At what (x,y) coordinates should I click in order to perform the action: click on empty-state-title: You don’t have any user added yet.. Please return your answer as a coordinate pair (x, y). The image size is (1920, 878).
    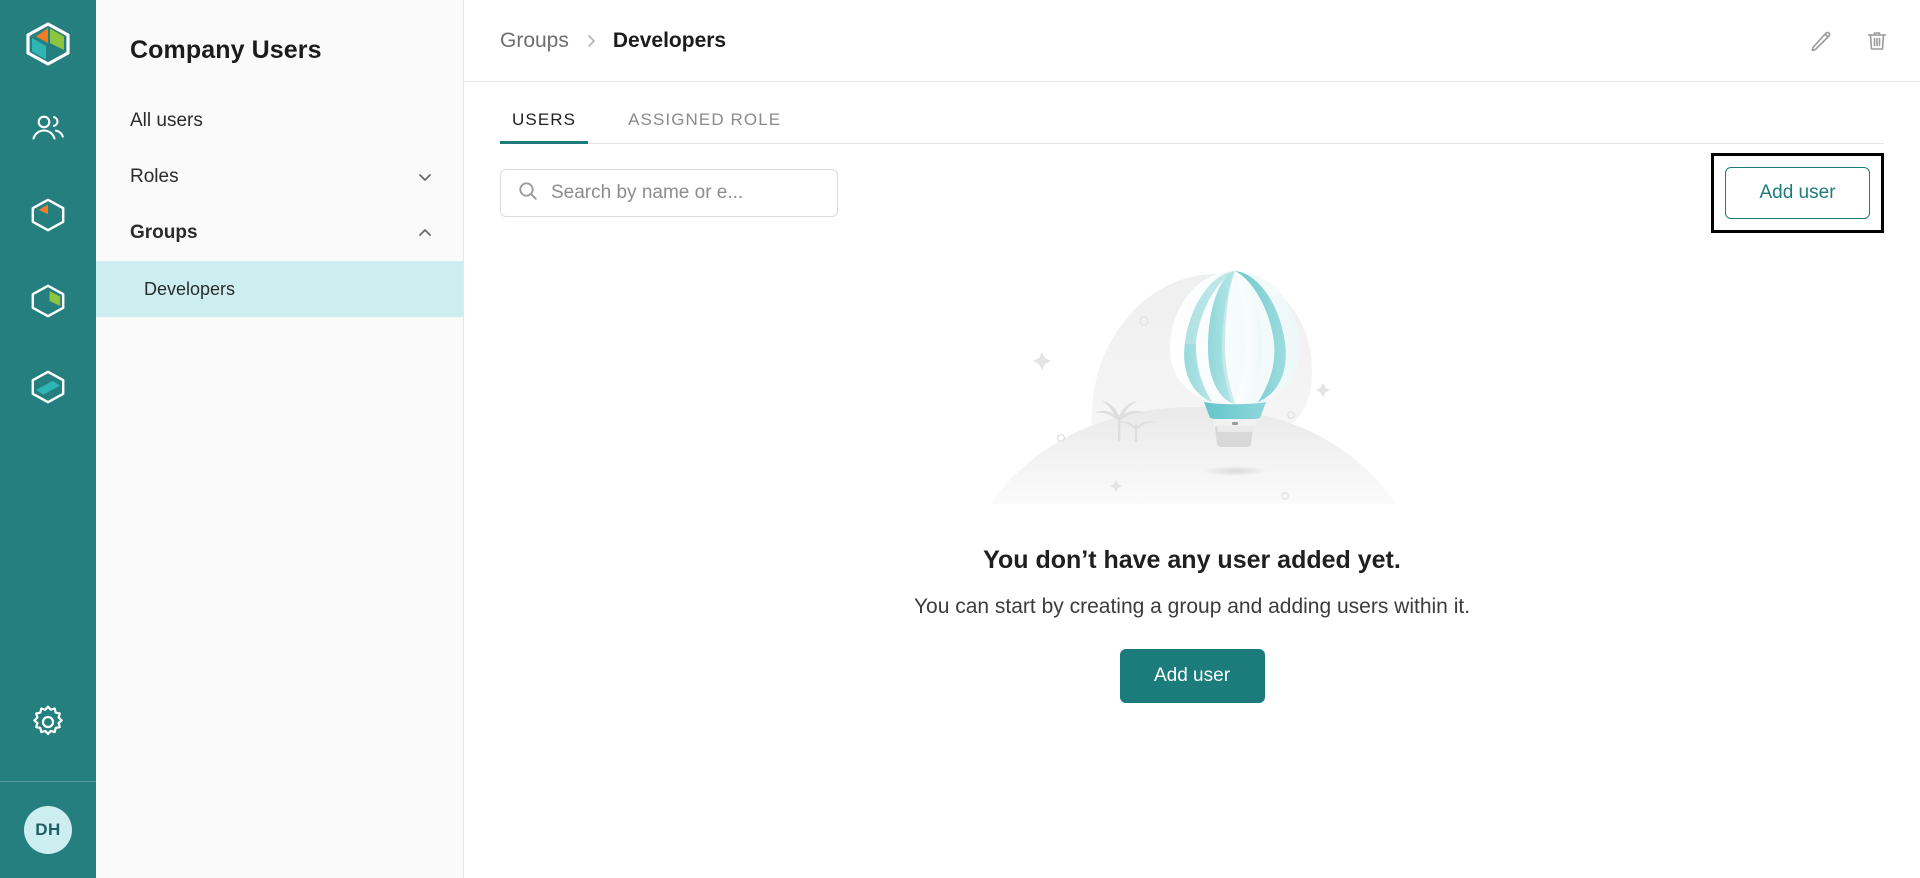
    Looking at the image, I should click on (1192, 560).